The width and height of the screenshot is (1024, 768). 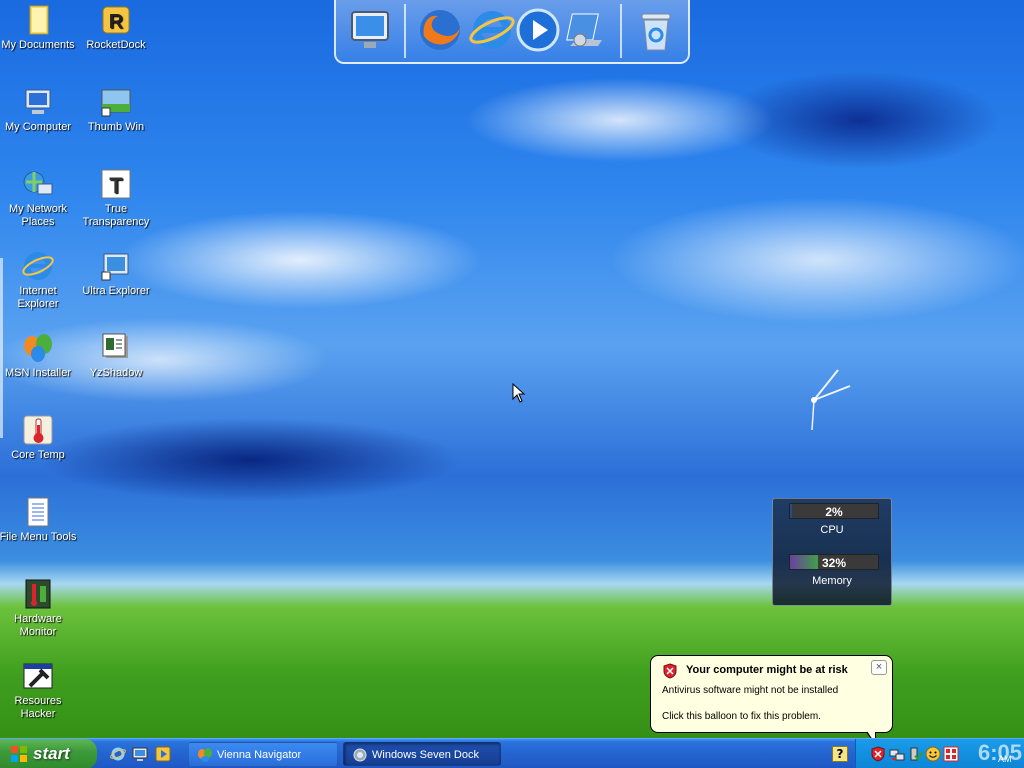 I want to click on desktop-icon-label: Ultra Explorer, so click(x=116, y=291).